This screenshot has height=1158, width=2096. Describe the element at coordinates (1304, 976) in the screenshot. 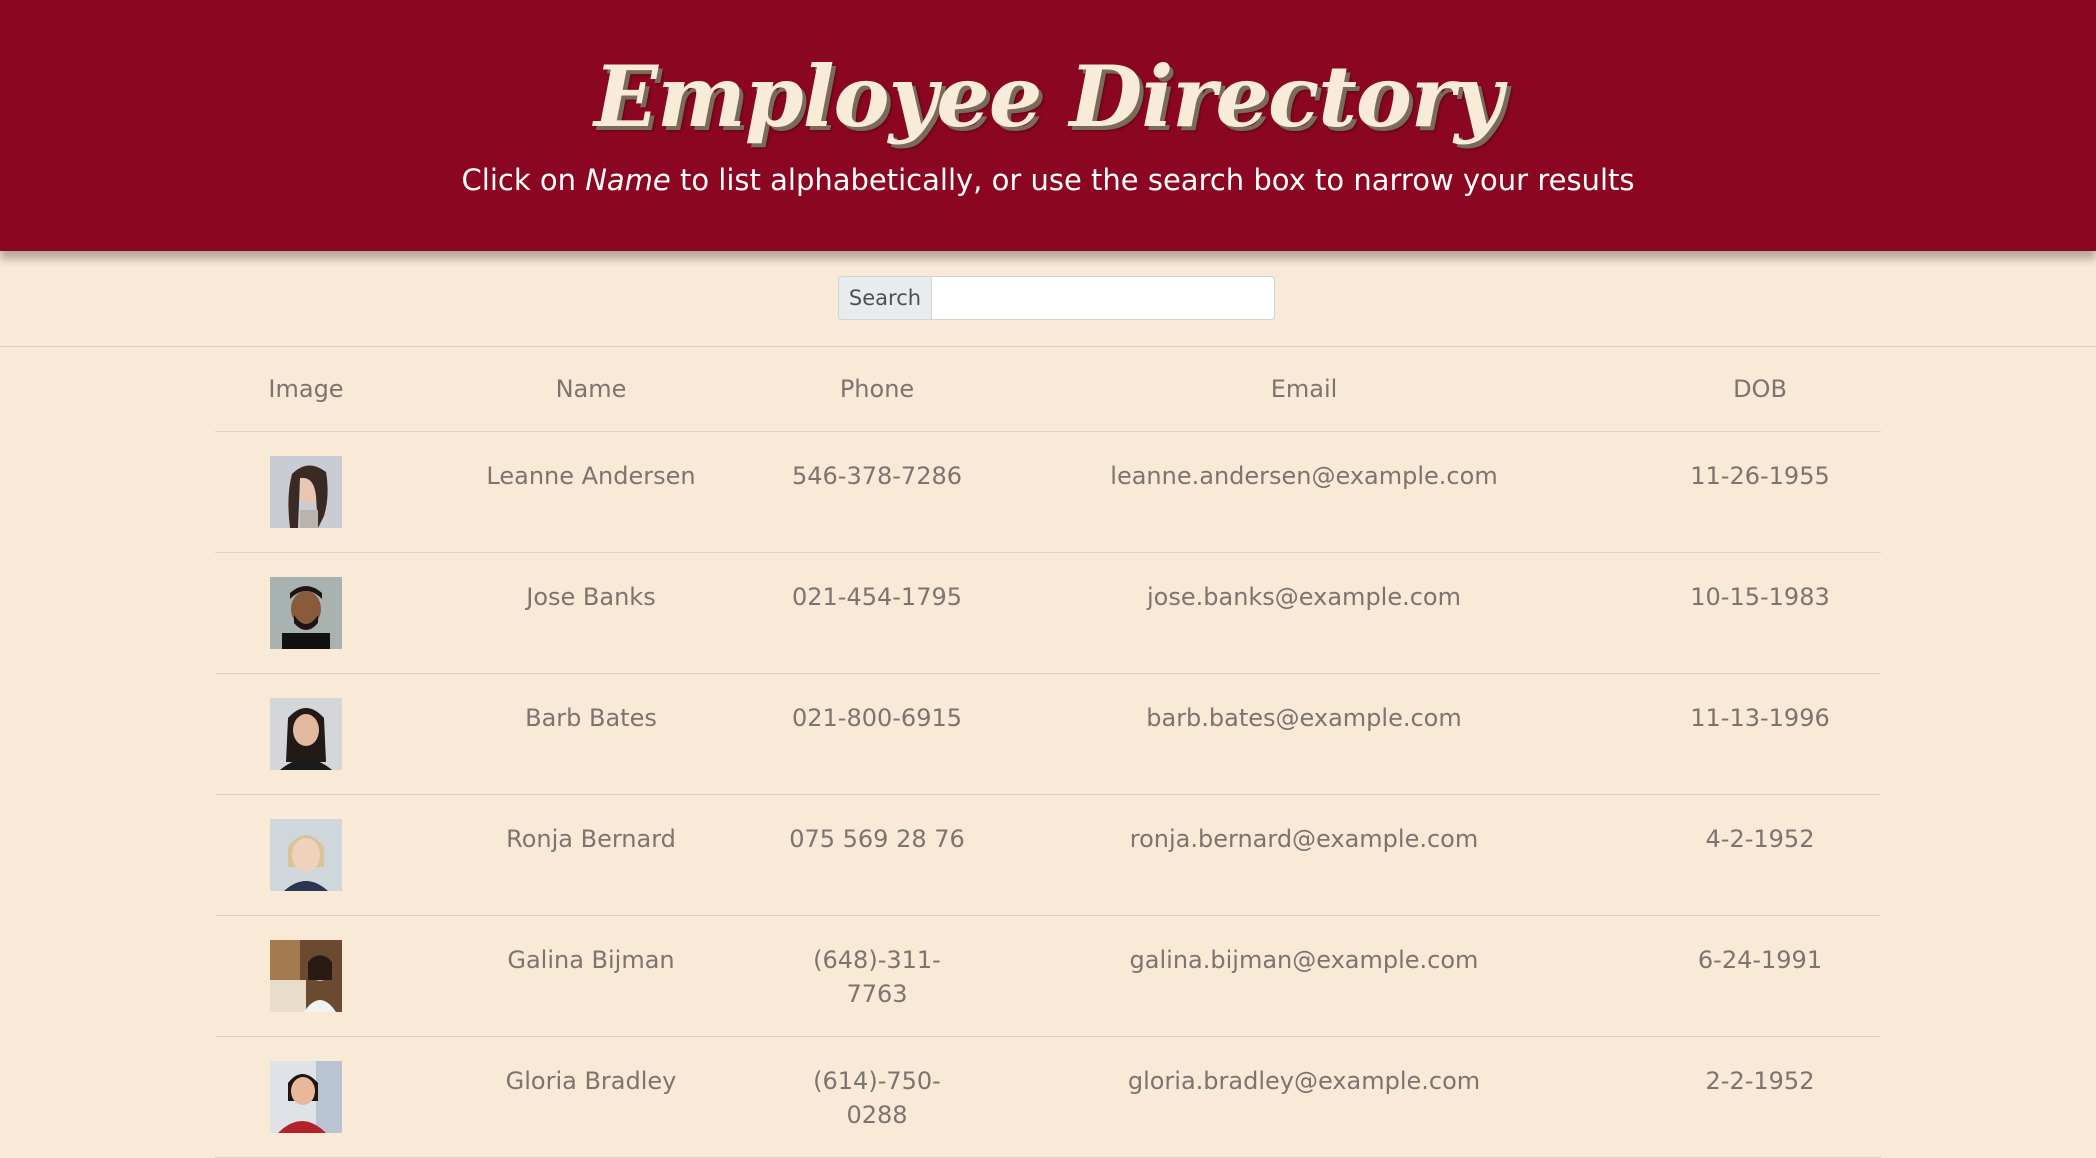

I see `email-cell: galina.bijman@example.com` at that location.